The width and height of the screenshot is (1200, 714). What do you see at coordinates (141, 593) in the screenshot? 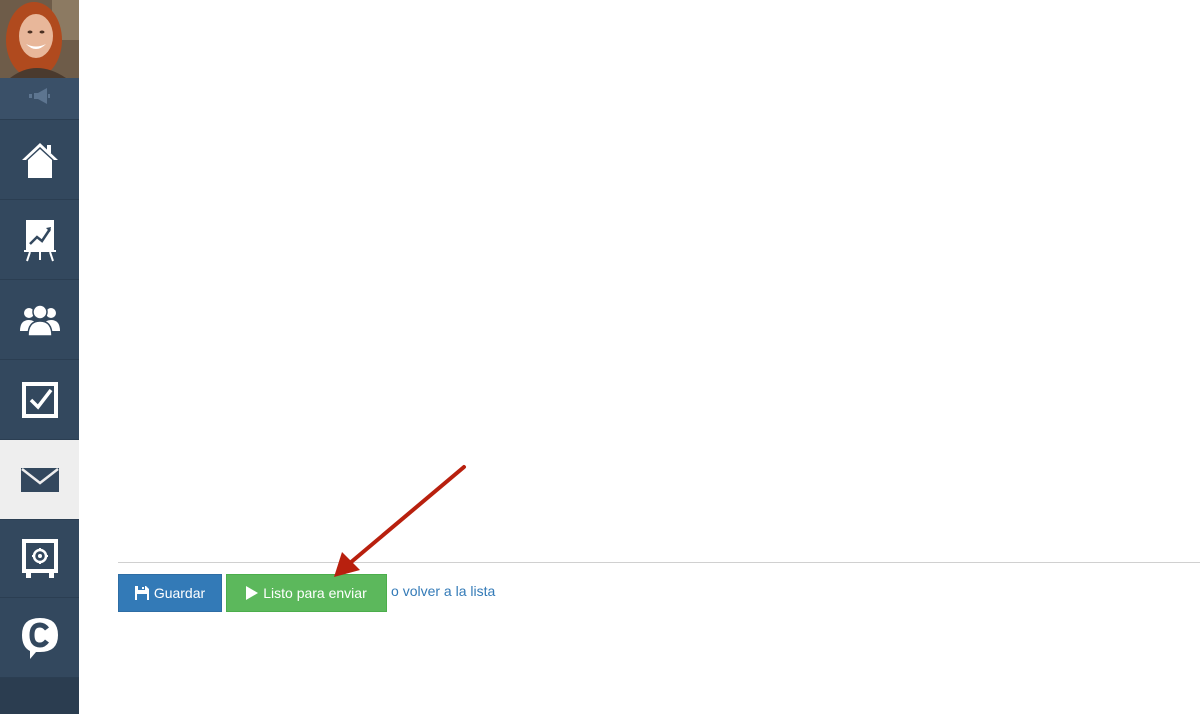
I see `floppy-disk-icon` at bounding box center [141, 593].